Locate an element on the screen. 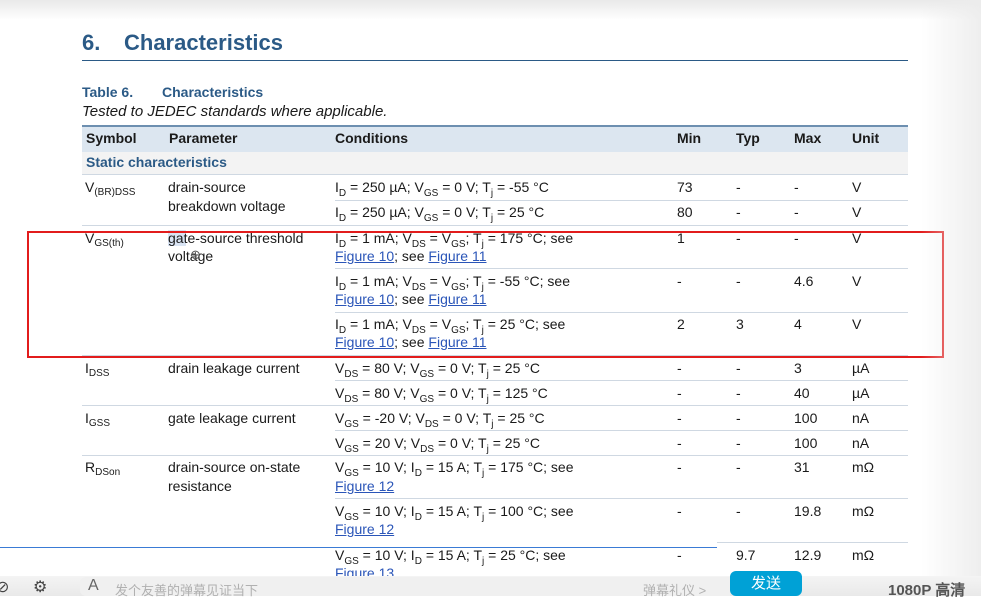  danmu-input: A 发个友善的弹幕见证当下 弹幕礼仪 > is located at coordinates (405, 588).